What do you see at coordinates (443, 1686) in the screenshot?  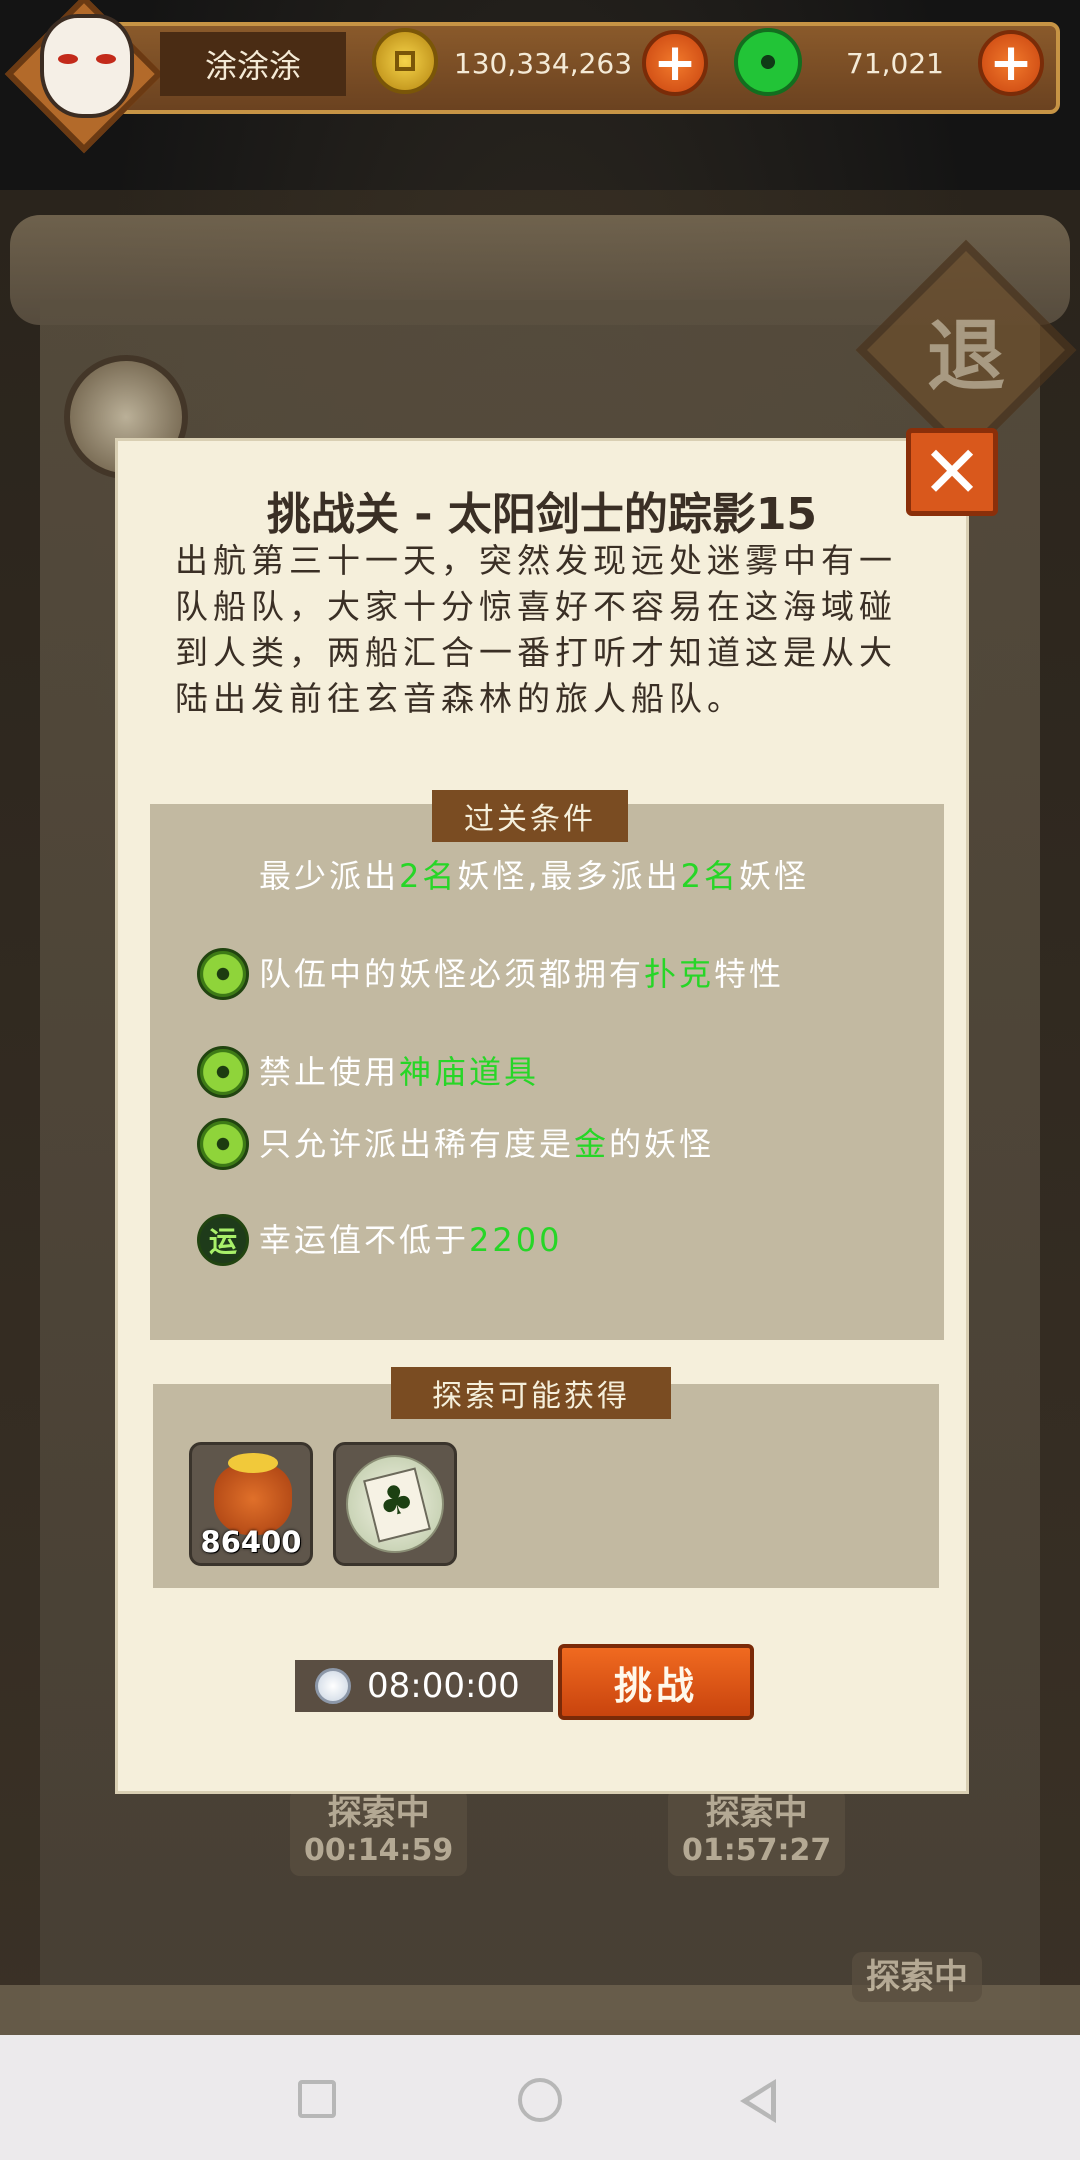 I see `duration-text: 08:00:00` at bounding box center [443, 1686].